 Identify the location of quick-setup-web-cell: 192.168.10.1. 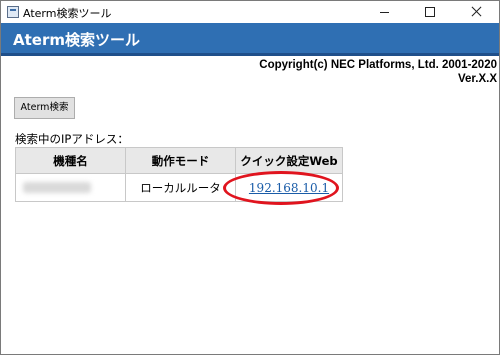
(289, 187).